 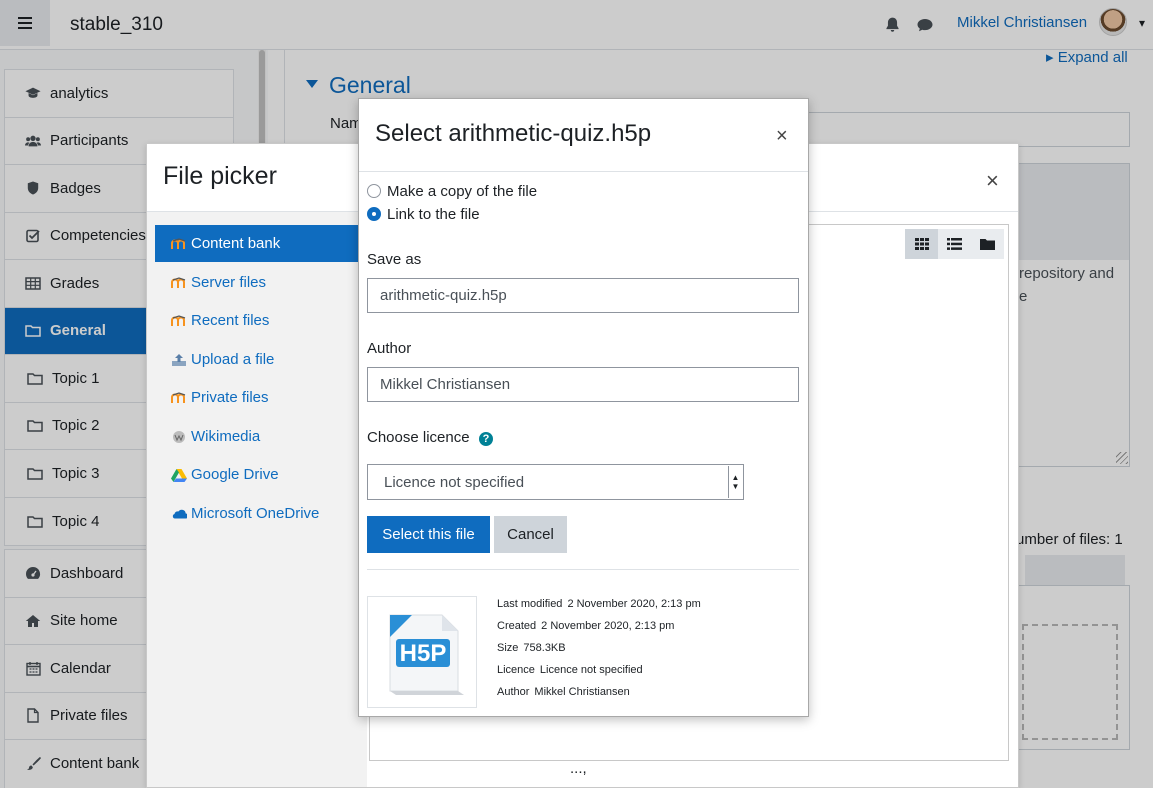 I want to click on repo-google-drive: Google Drive, so click(x=260, y=474).